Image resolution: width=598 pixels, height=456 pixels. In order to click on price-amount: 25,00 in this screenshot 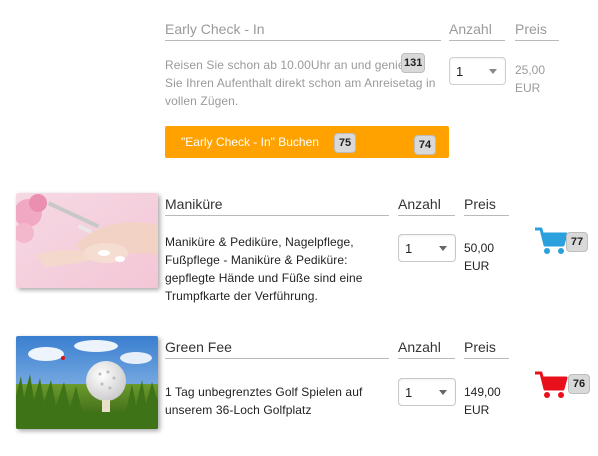, I will do `click(530, 70)`.